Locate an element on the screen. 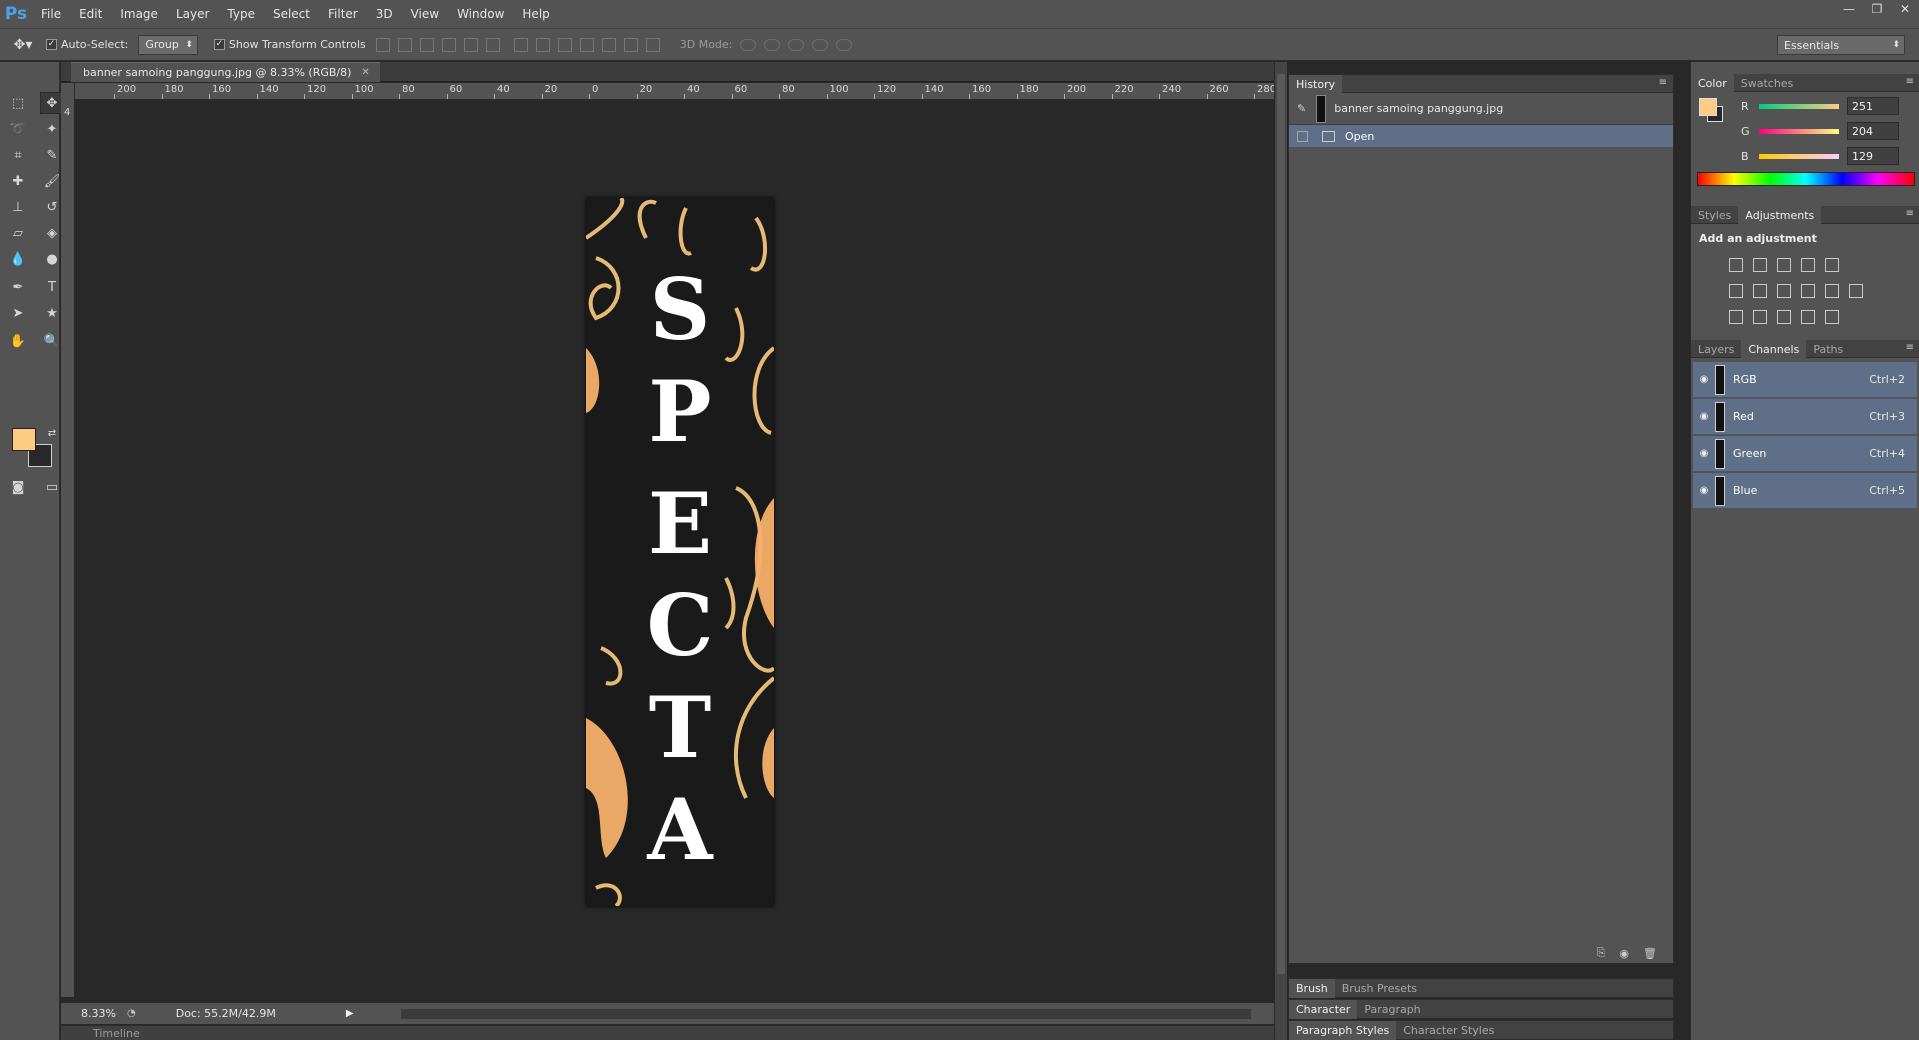 This screenshot has width=1919, height=1040. menu-type: Type is located at coordinates (241, 14).